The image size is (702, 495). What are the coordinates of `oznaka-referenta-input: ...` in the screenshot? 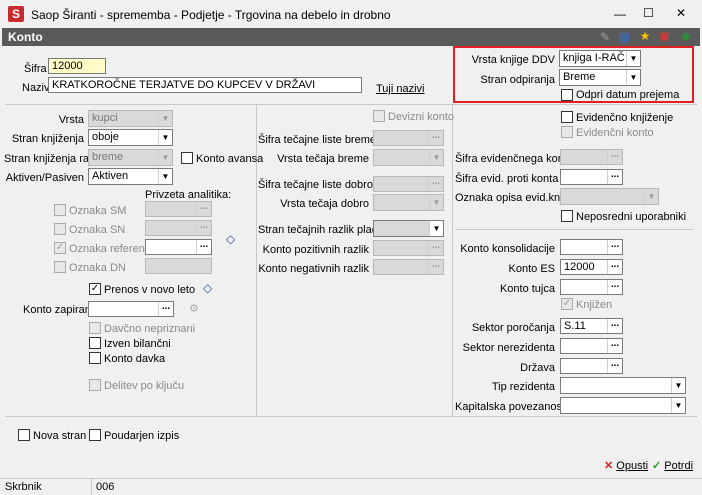 It's located at (178, 247).